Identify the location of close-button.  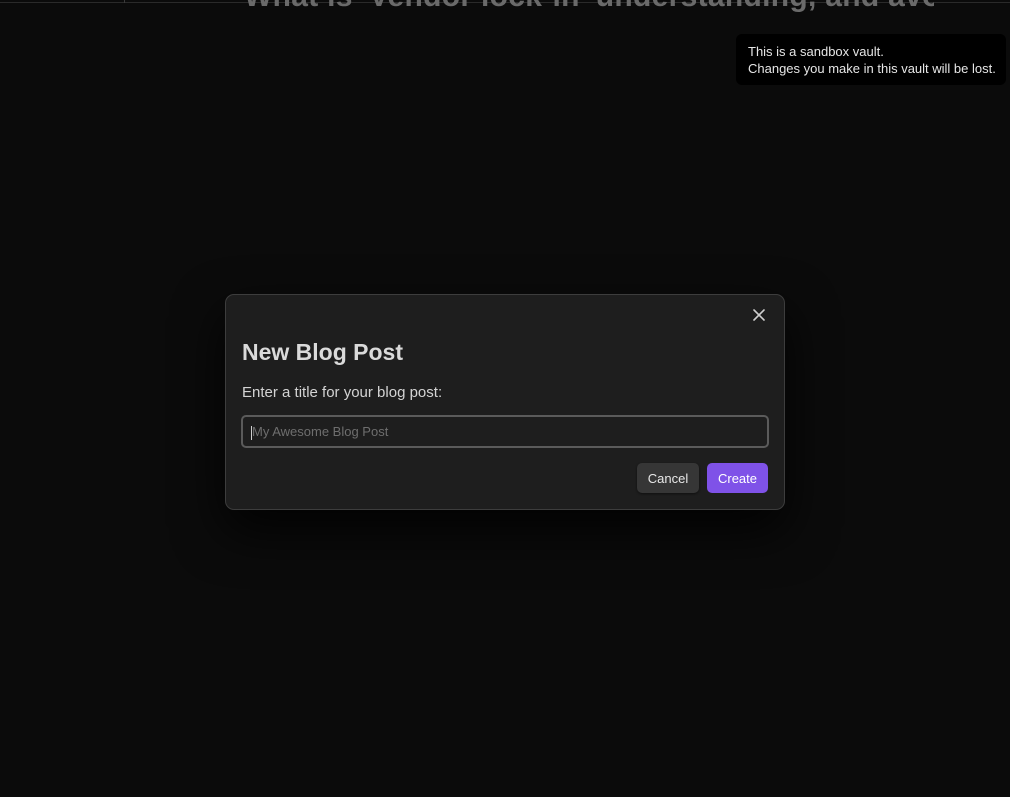
(759, 315).